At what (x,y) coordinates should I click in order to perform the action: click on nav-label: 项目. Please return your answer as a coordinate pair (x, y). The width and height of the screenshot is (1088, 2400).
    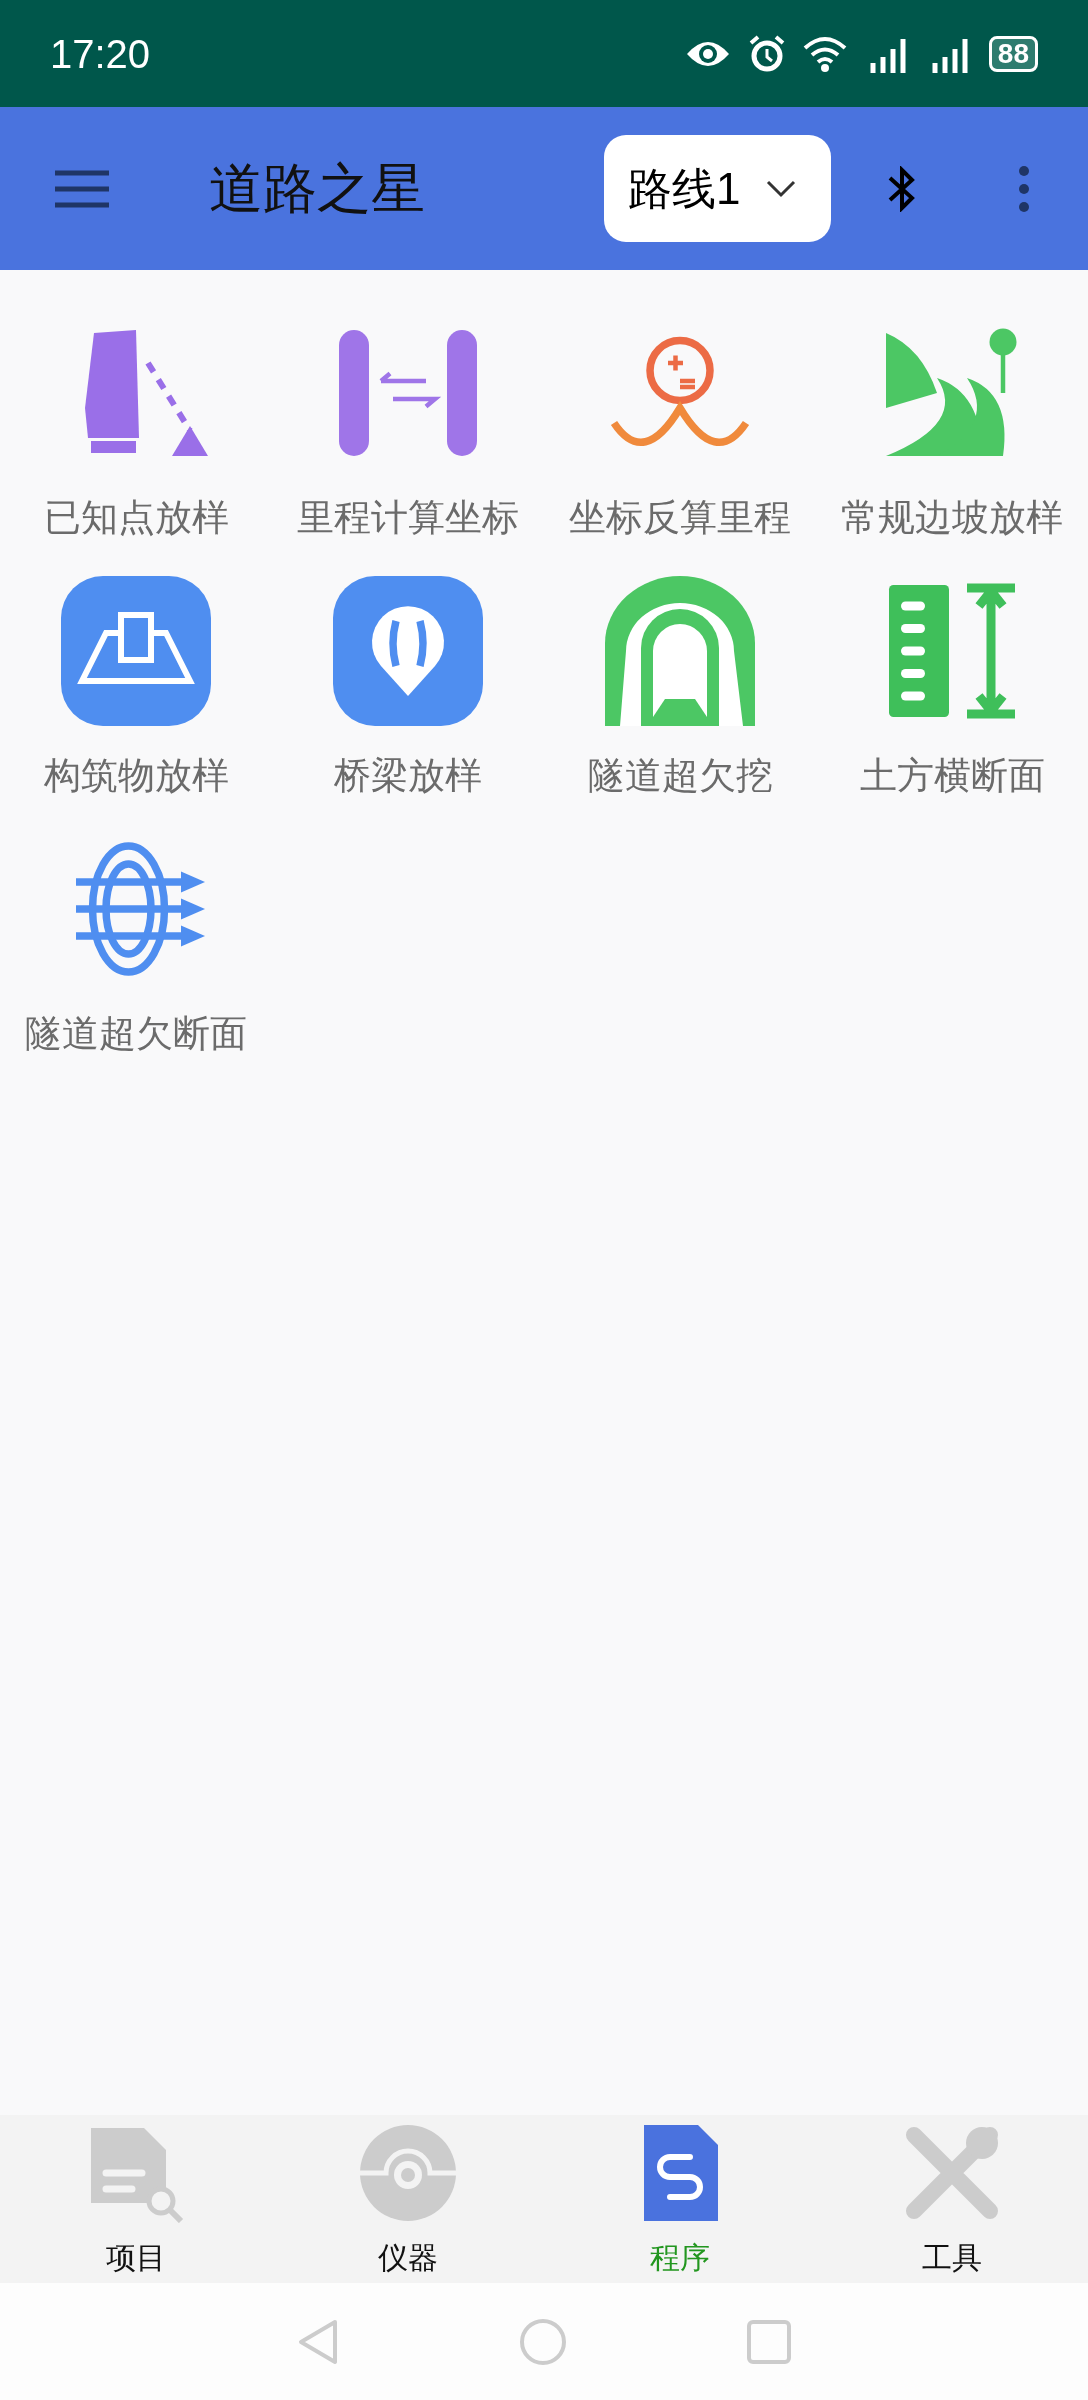
    Looking at the image, I should click on (136, 2258).